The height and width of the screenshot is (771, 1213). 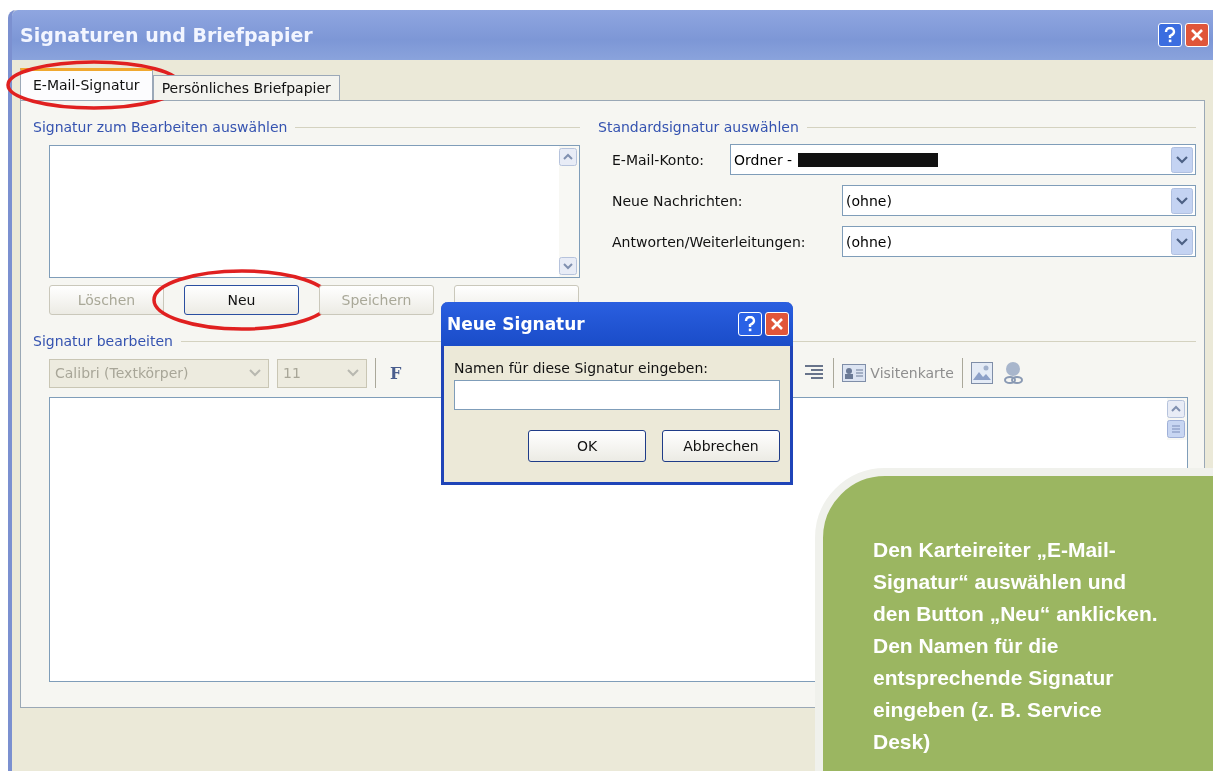 I want to click on tab: Persönliches Briefpapier, so click(x=246, y=87).